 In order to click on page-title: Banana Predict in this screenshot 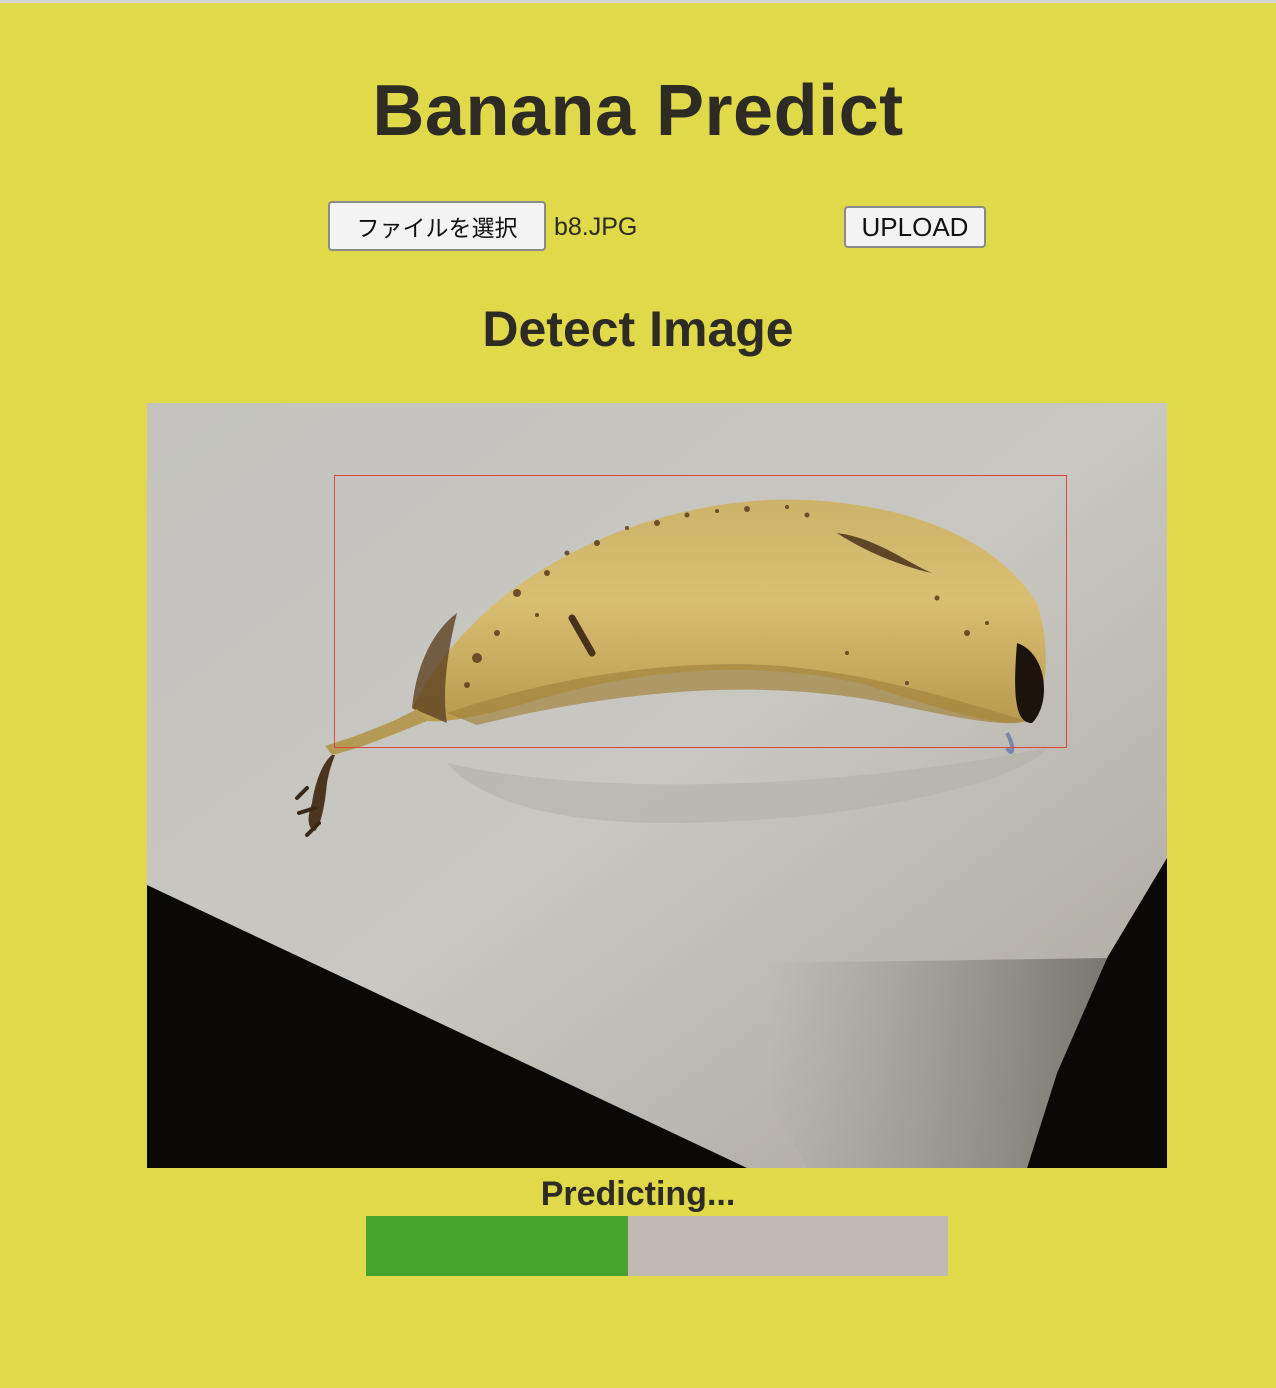, I will do `click(638, 111)`.